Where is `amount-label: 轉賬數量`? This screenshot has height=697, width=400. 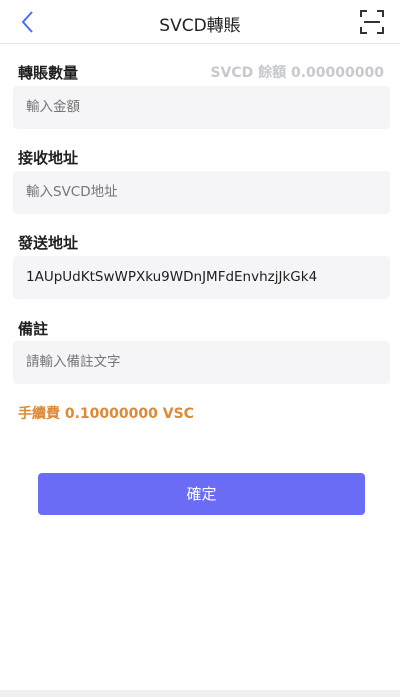
amount-label: 轉賬數量 is located at coordinates (48, 73).